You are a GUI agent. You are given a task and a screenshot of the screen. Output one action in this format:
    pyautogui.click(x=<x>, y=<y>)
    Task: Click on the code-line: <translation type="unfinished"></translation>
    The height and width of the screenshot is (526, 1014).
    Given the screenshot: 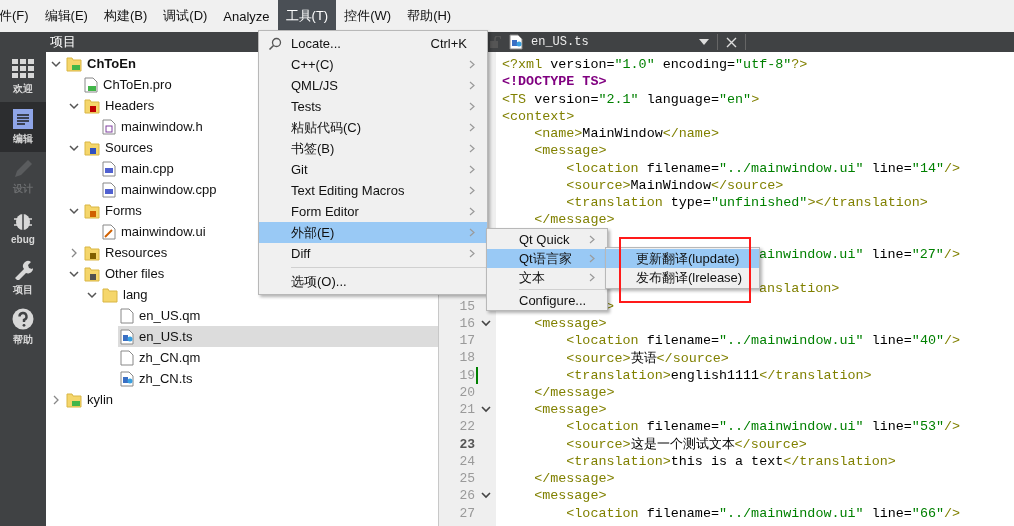 What is the action you would take?
    pyautogui.click(x=746, y=203)
    